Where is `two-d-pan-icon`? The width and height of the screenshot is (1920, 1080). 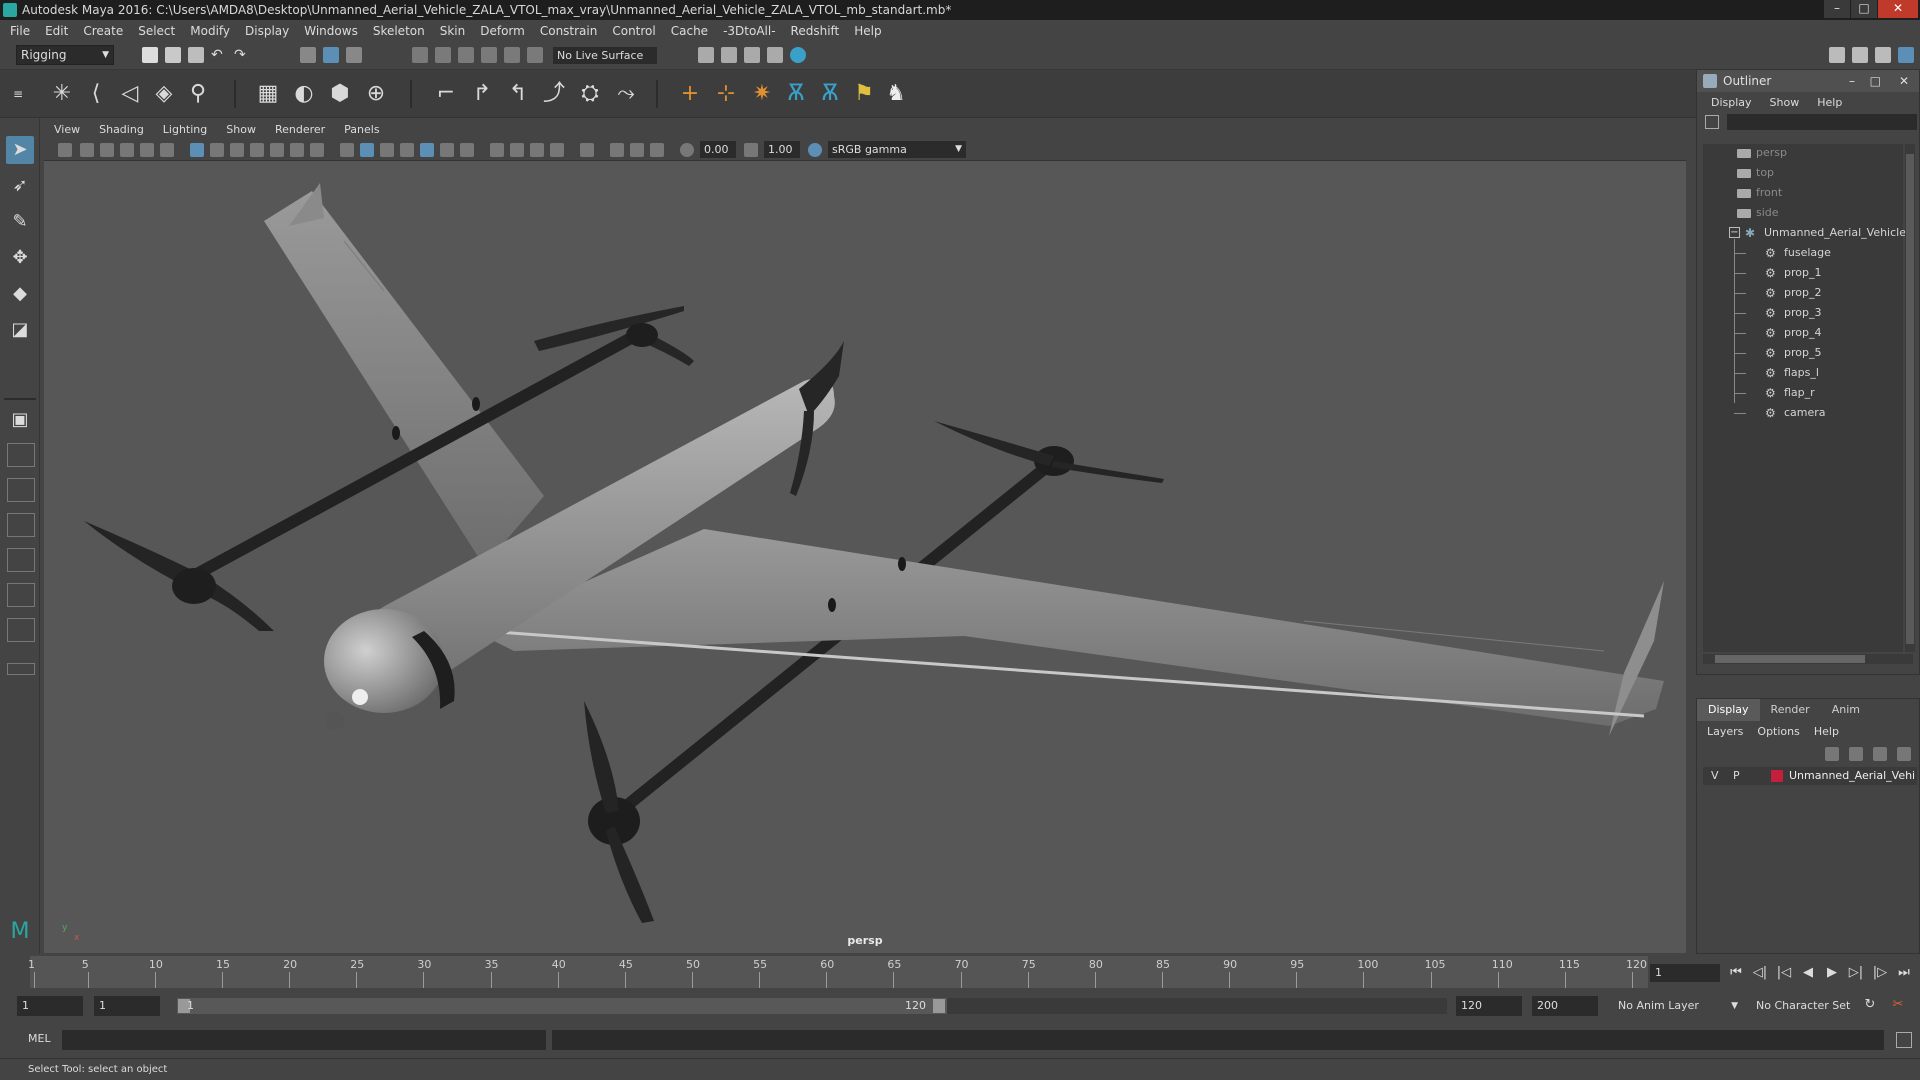 two-d-pan-icon is located at coordinates (147, 150).